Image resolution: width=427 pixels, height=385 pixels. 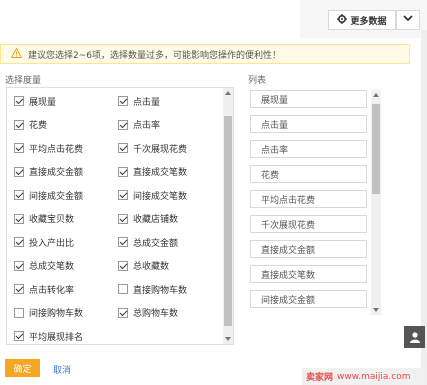 What do you see at coordinates (374, 376) in the screenshot?
I see `watermark-url: www.maijia.com` at bounding box center [374, 376].